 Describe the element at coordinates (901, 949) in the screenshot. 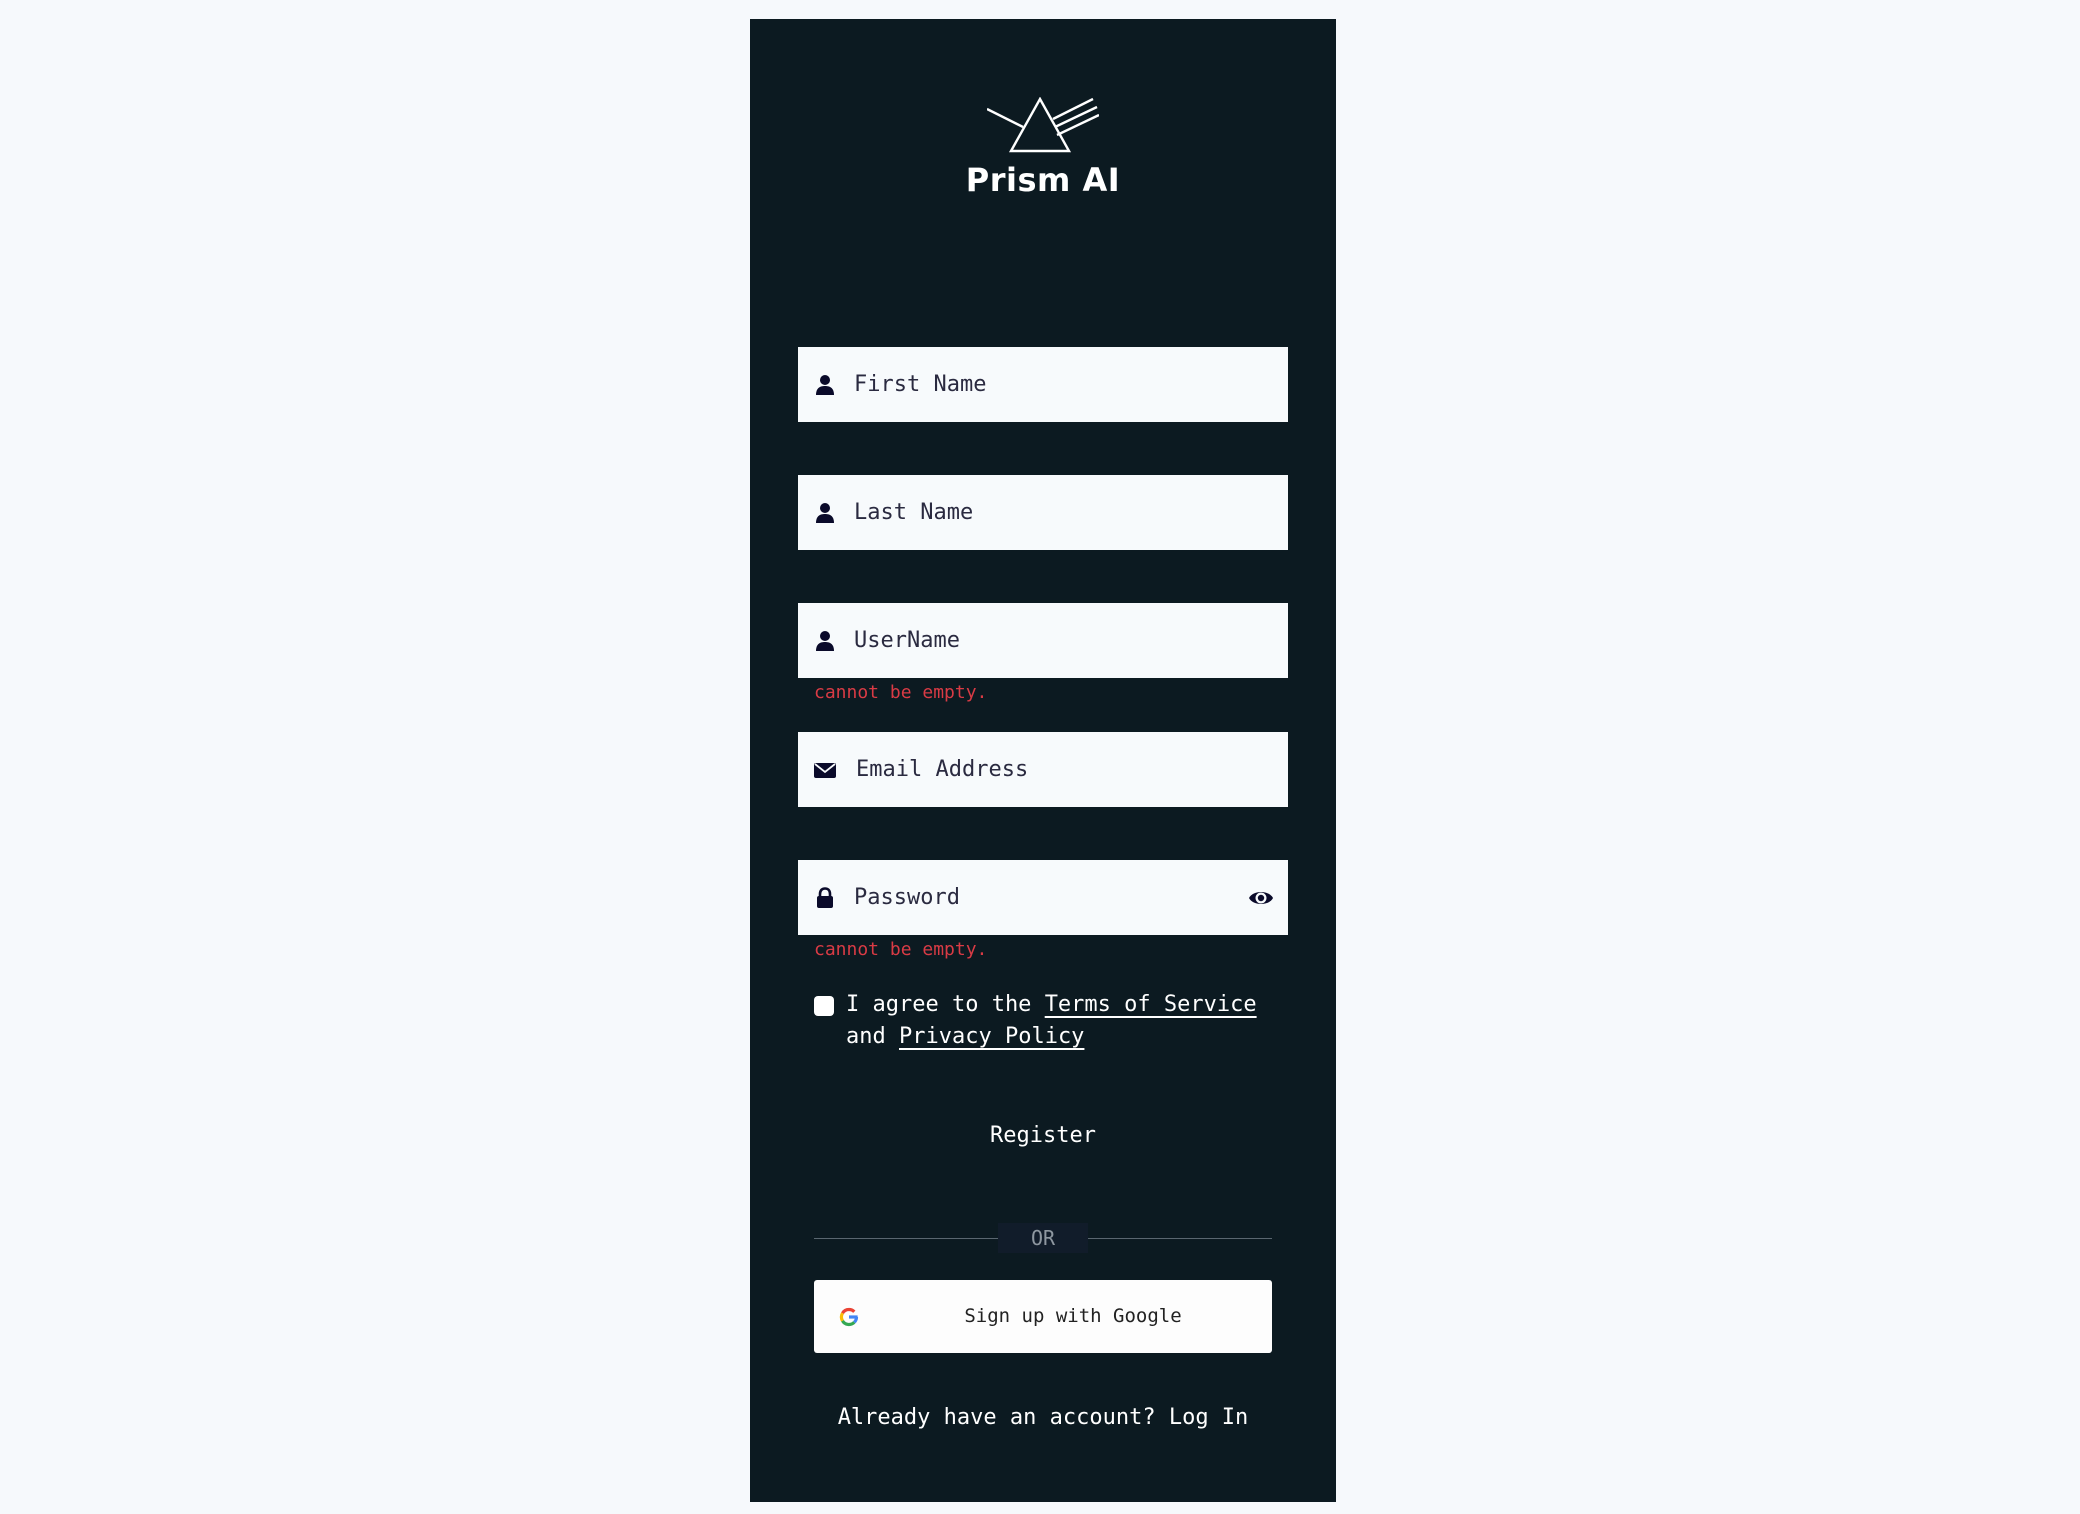

I see `password-error: cannot be empty.` at that location.